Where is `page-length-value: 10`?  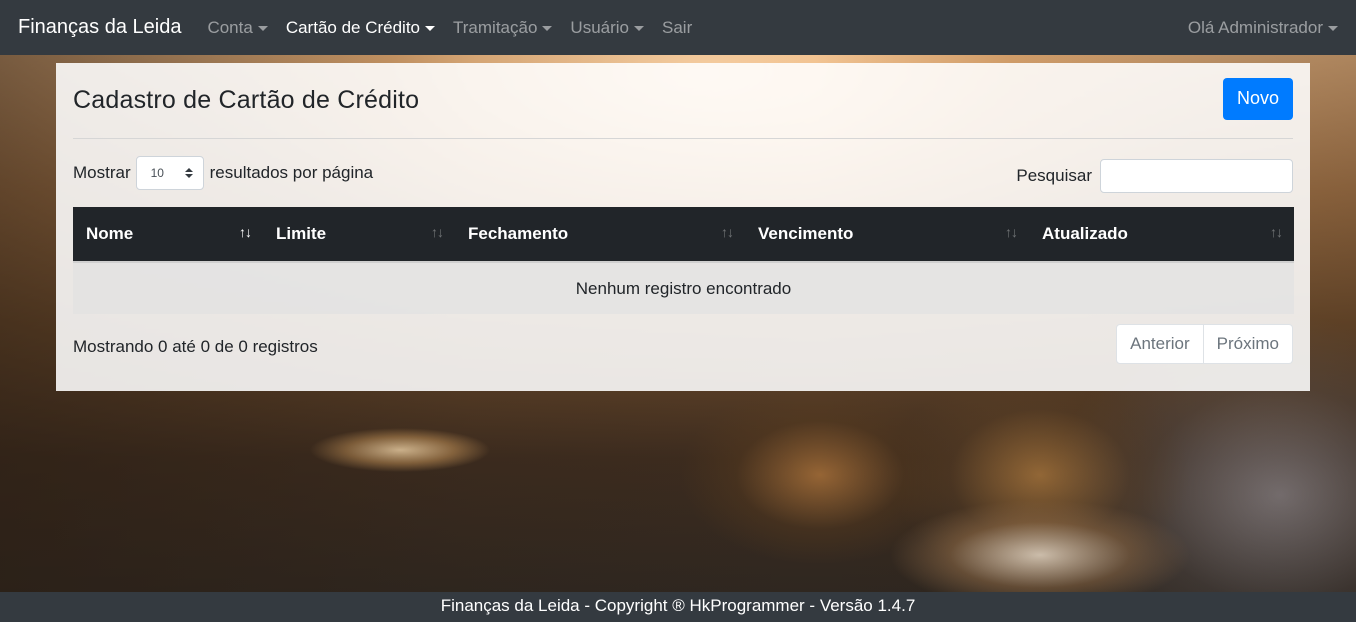
page-length-value: 10 is located at coordinates (157, 173).